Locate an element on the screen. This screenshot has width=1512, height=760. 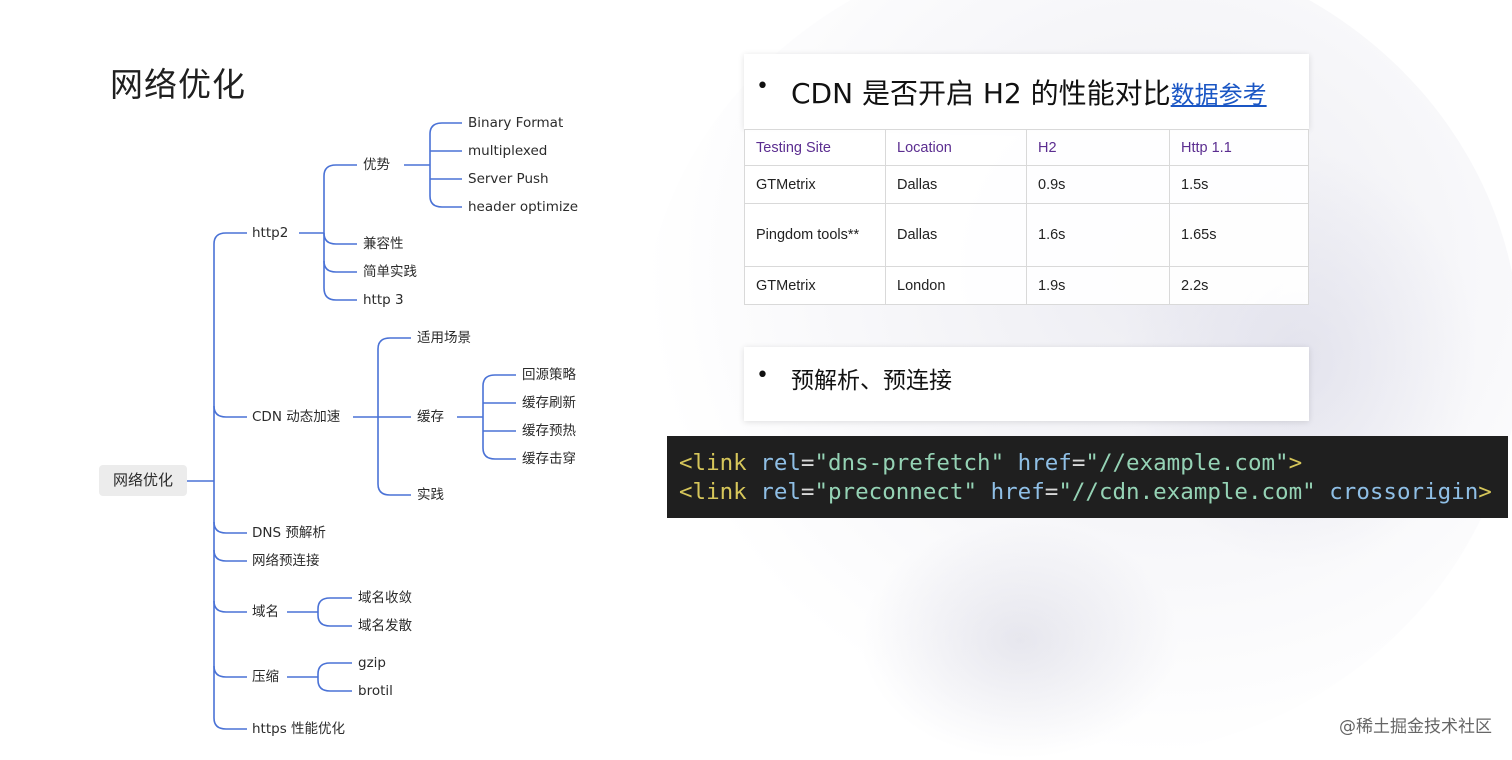
cdn-compare-card: • CDN 是否开启 H2 的性能对比数据参考 is located at coordinates (1026, 91).